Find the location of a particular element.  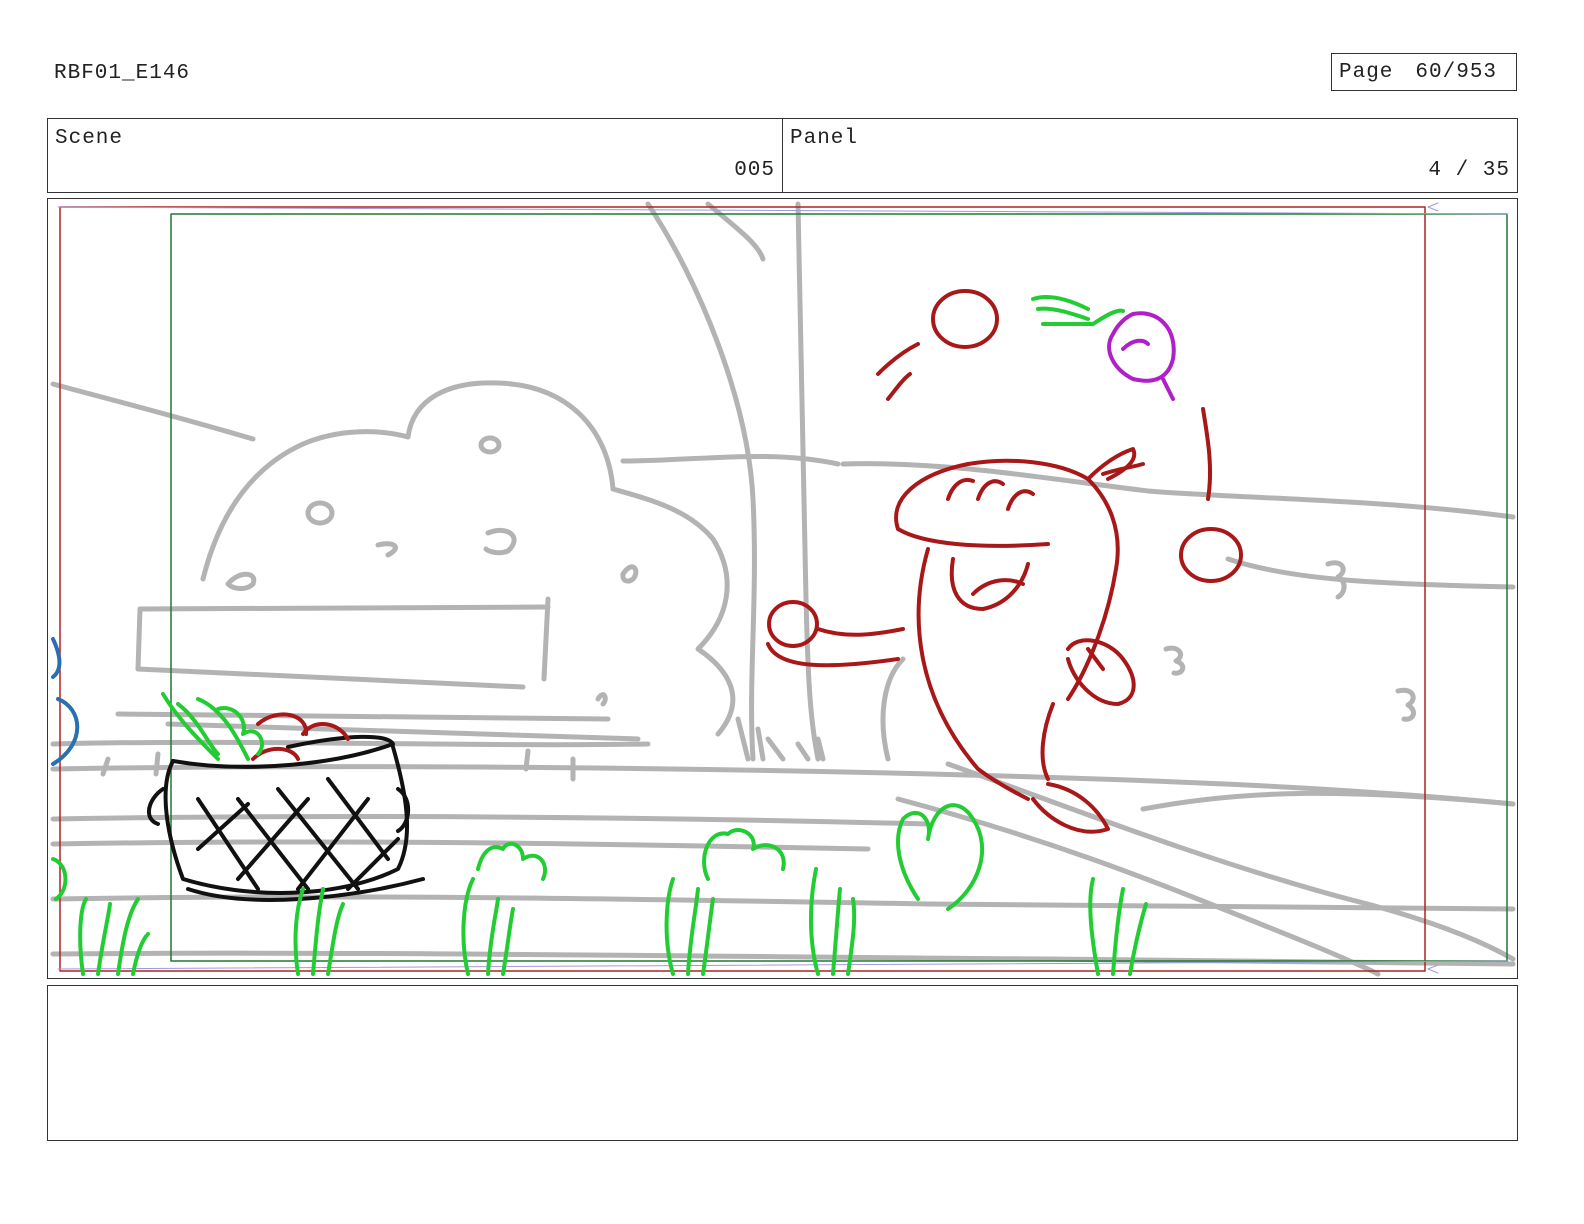

radish-sketch is located at coordinates (1141, 356).